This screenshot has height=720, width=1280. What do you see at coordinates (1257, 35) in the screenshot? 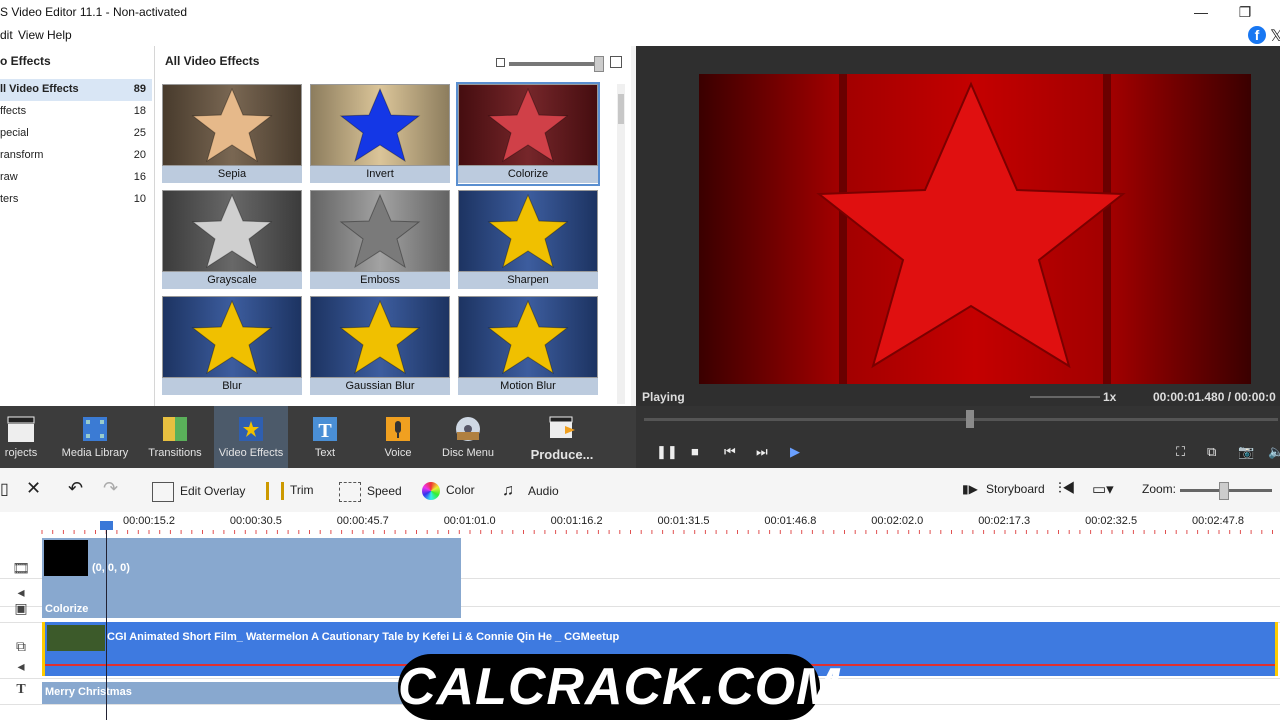
I see `facebook-icon: f` at bounding box center [1257, 35].